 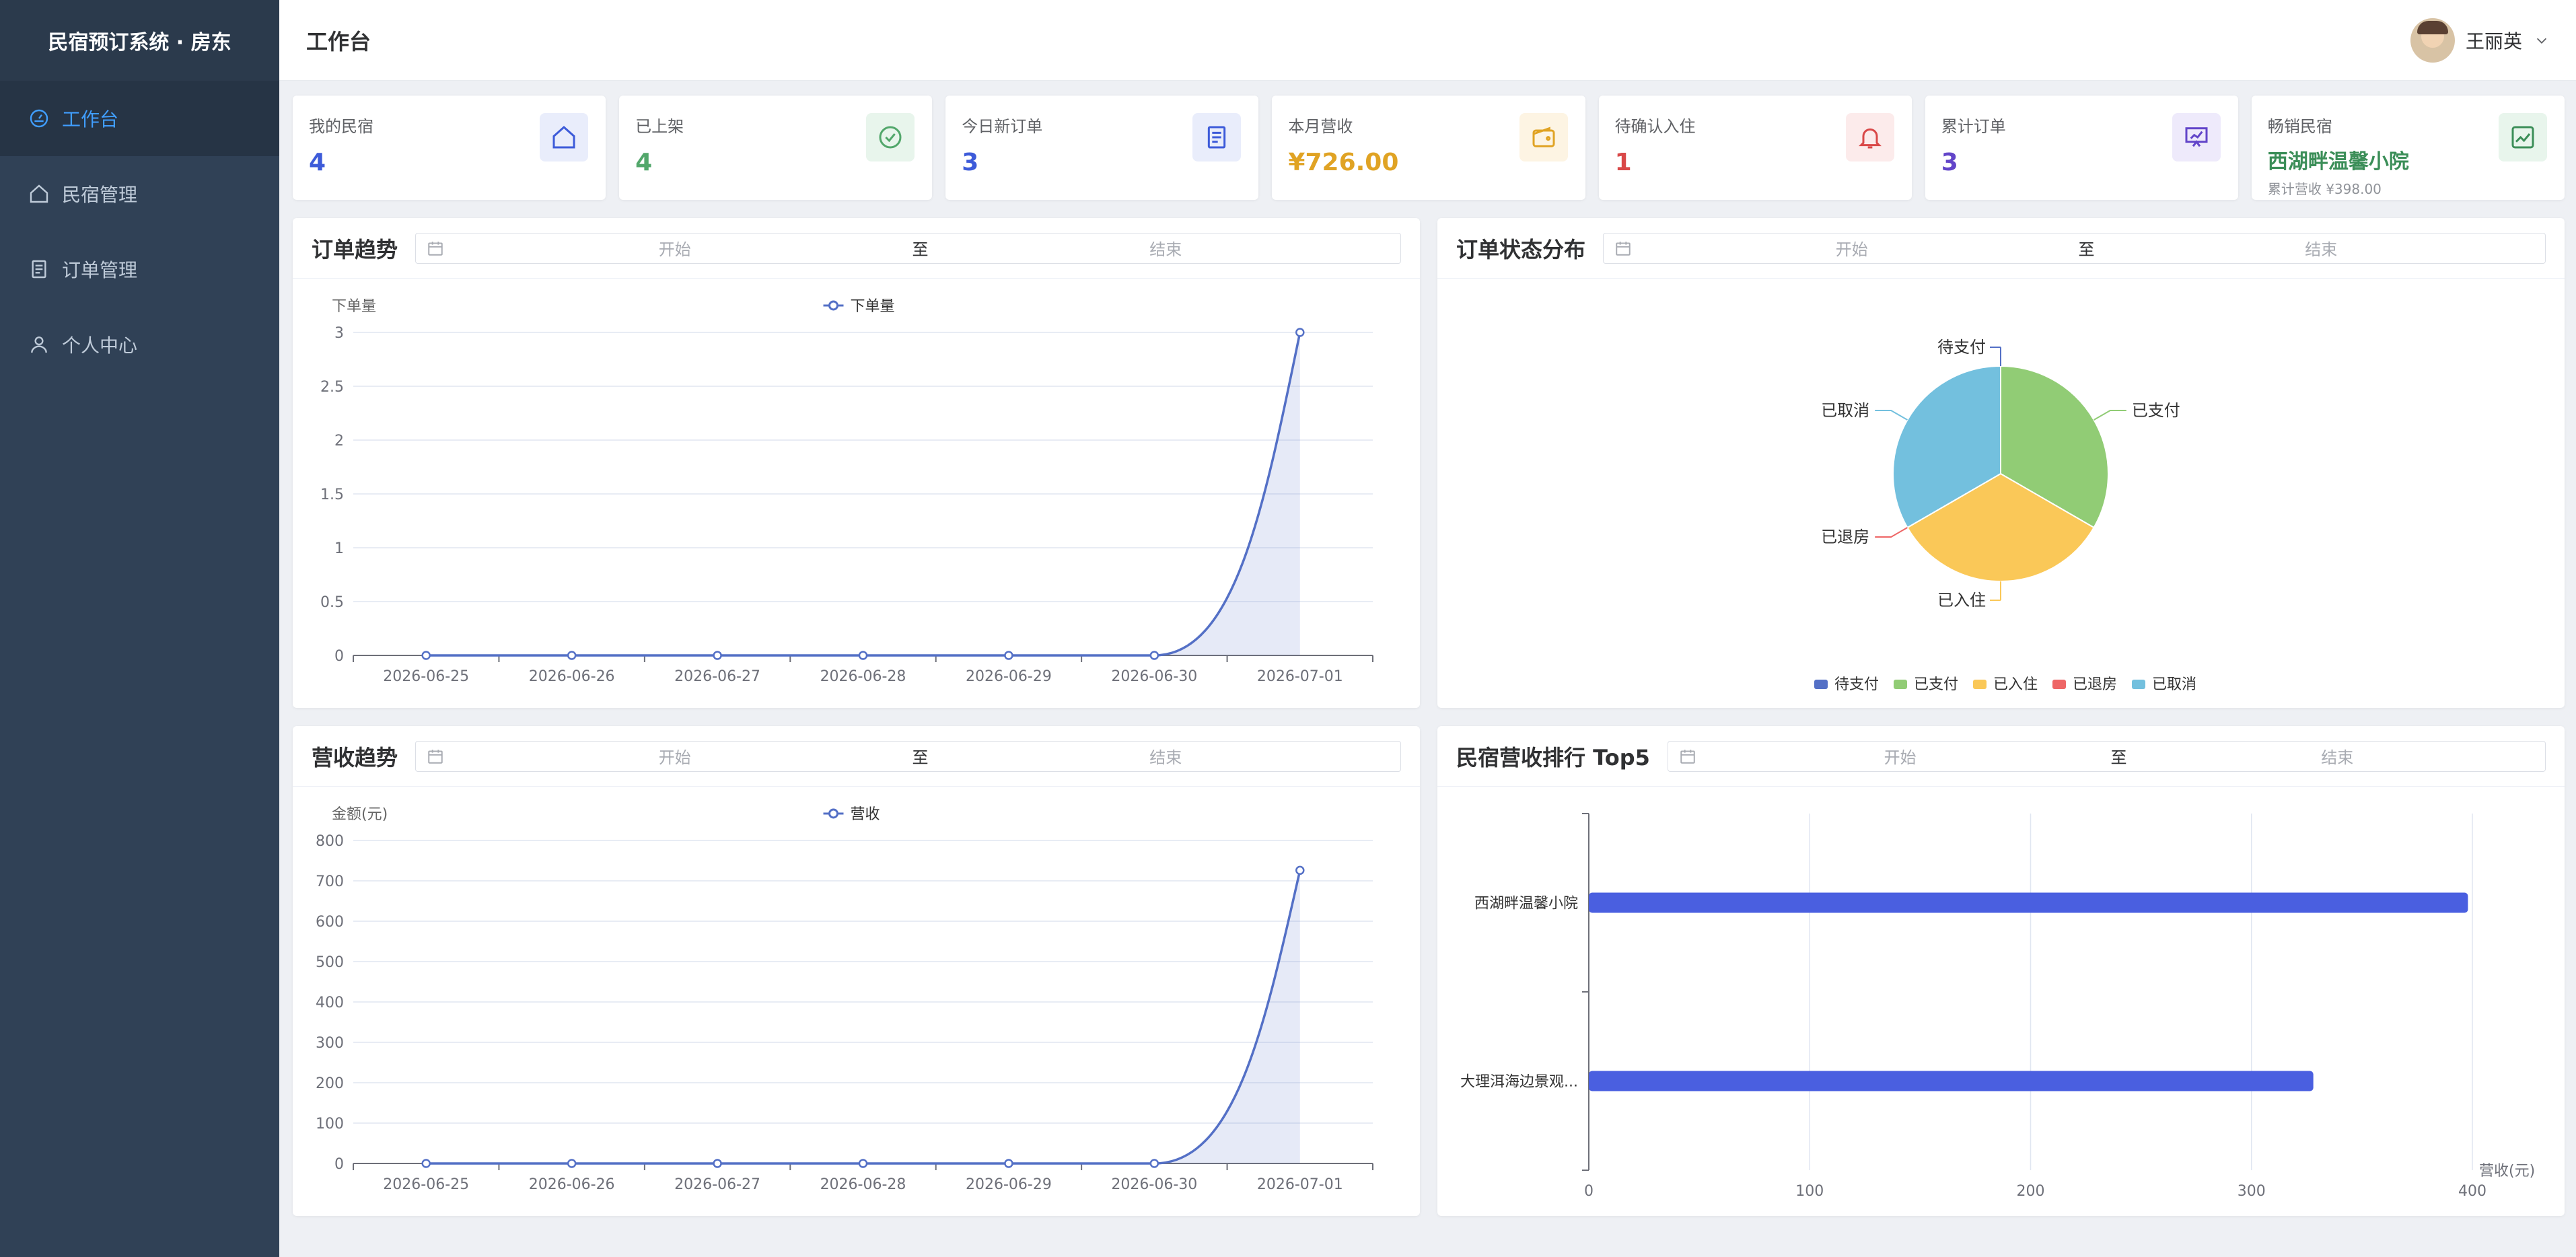 What do you see at coordinates (330, 1043) in the screenshot?
I see `y-tick-label: 300` at bounding box center [330, 1043].